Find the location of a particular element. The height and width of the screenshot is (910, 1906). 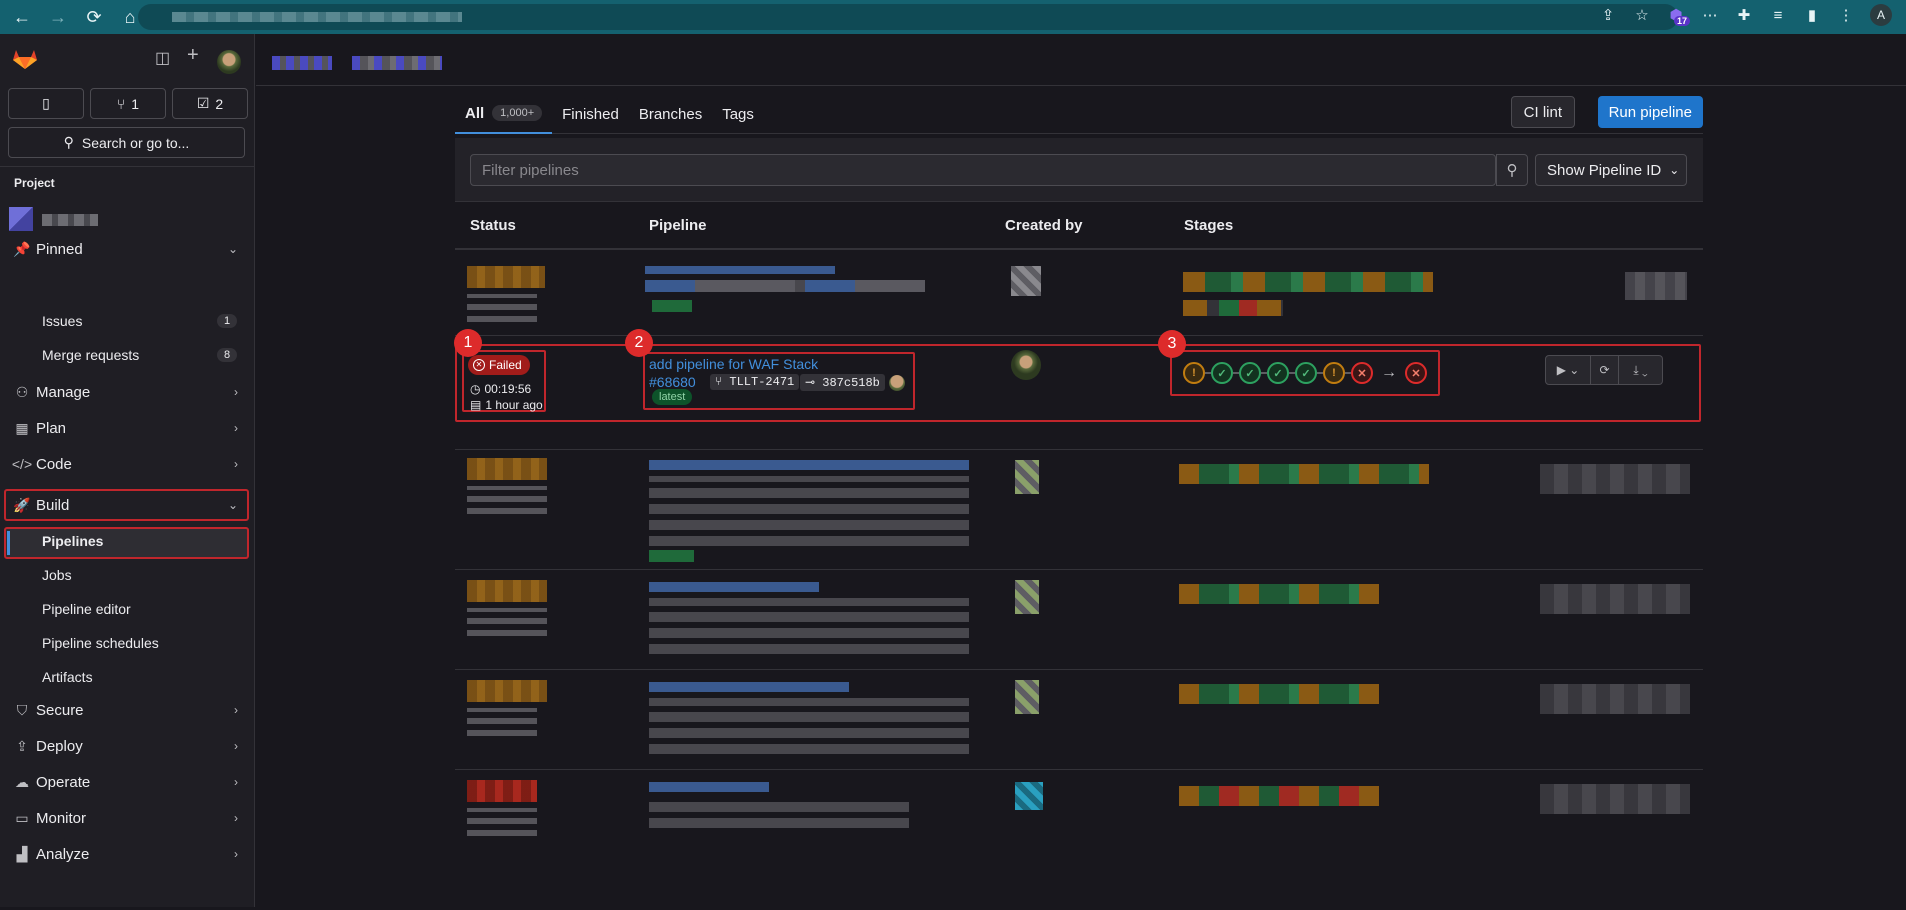

issues-icon: ▯ is located at coordinates (46, 103).